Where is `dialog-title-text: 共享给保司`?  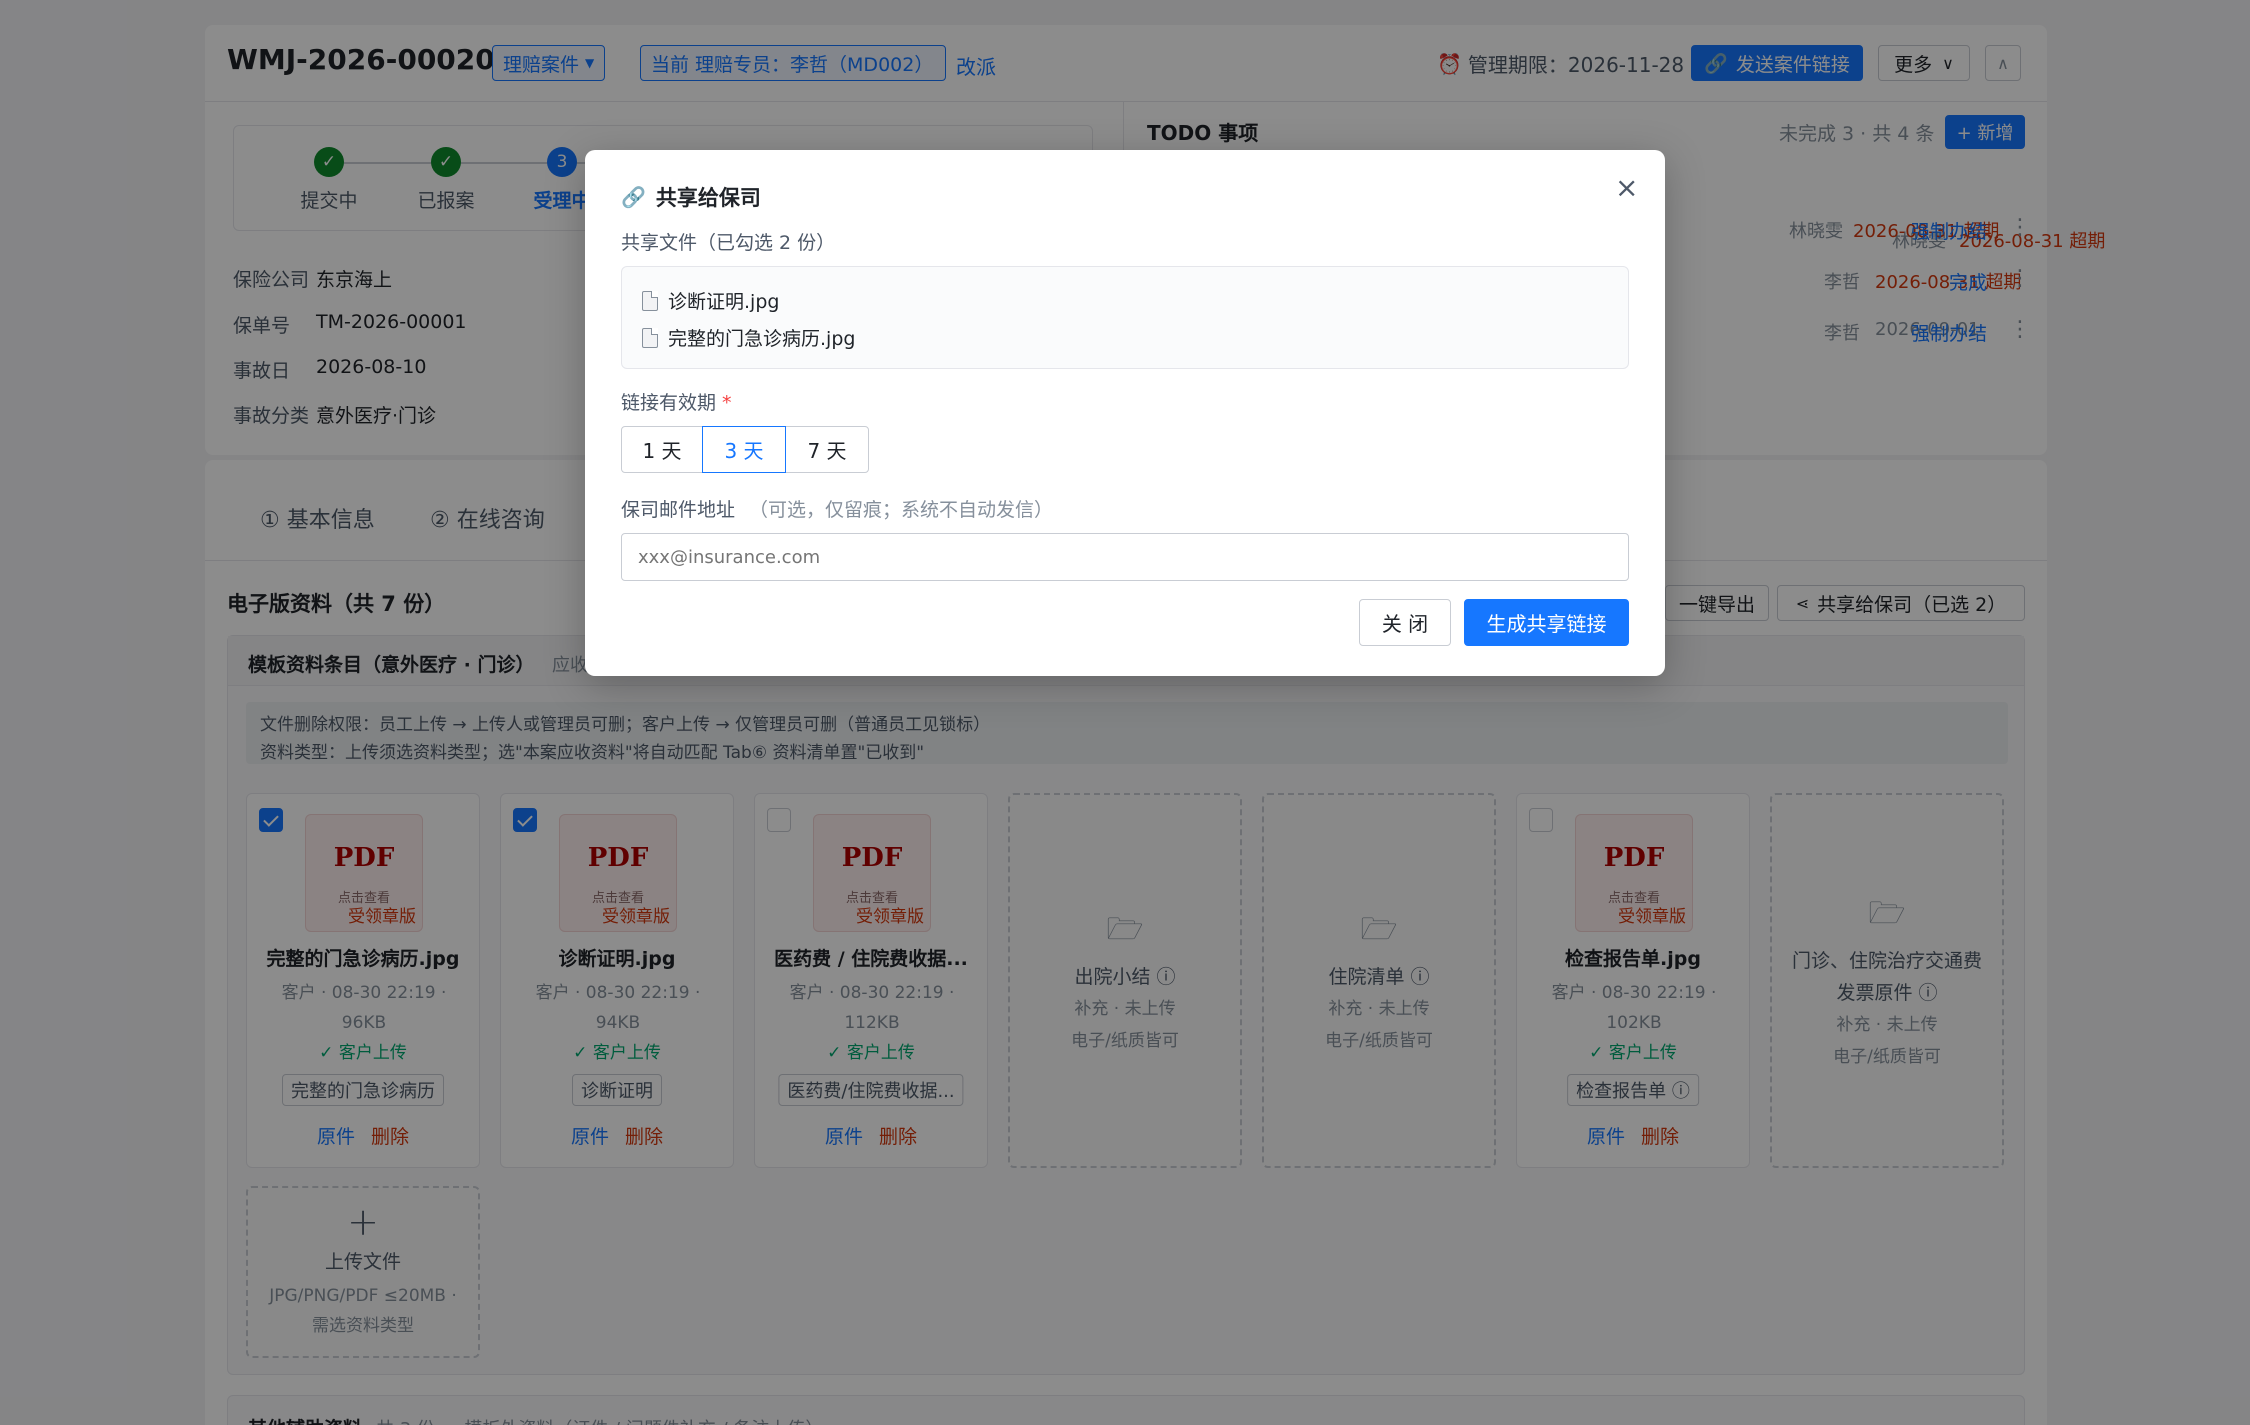 dialog-title-text: 共享给保司 is located at coordinates (708, 198).